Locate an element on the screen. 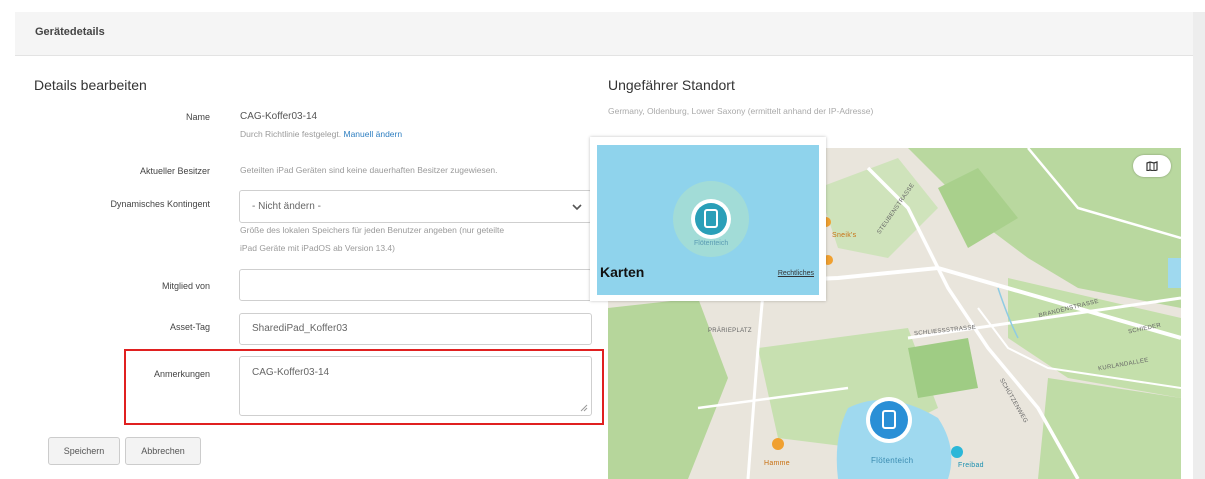  map-icon is located at coordinates (1152, 166).